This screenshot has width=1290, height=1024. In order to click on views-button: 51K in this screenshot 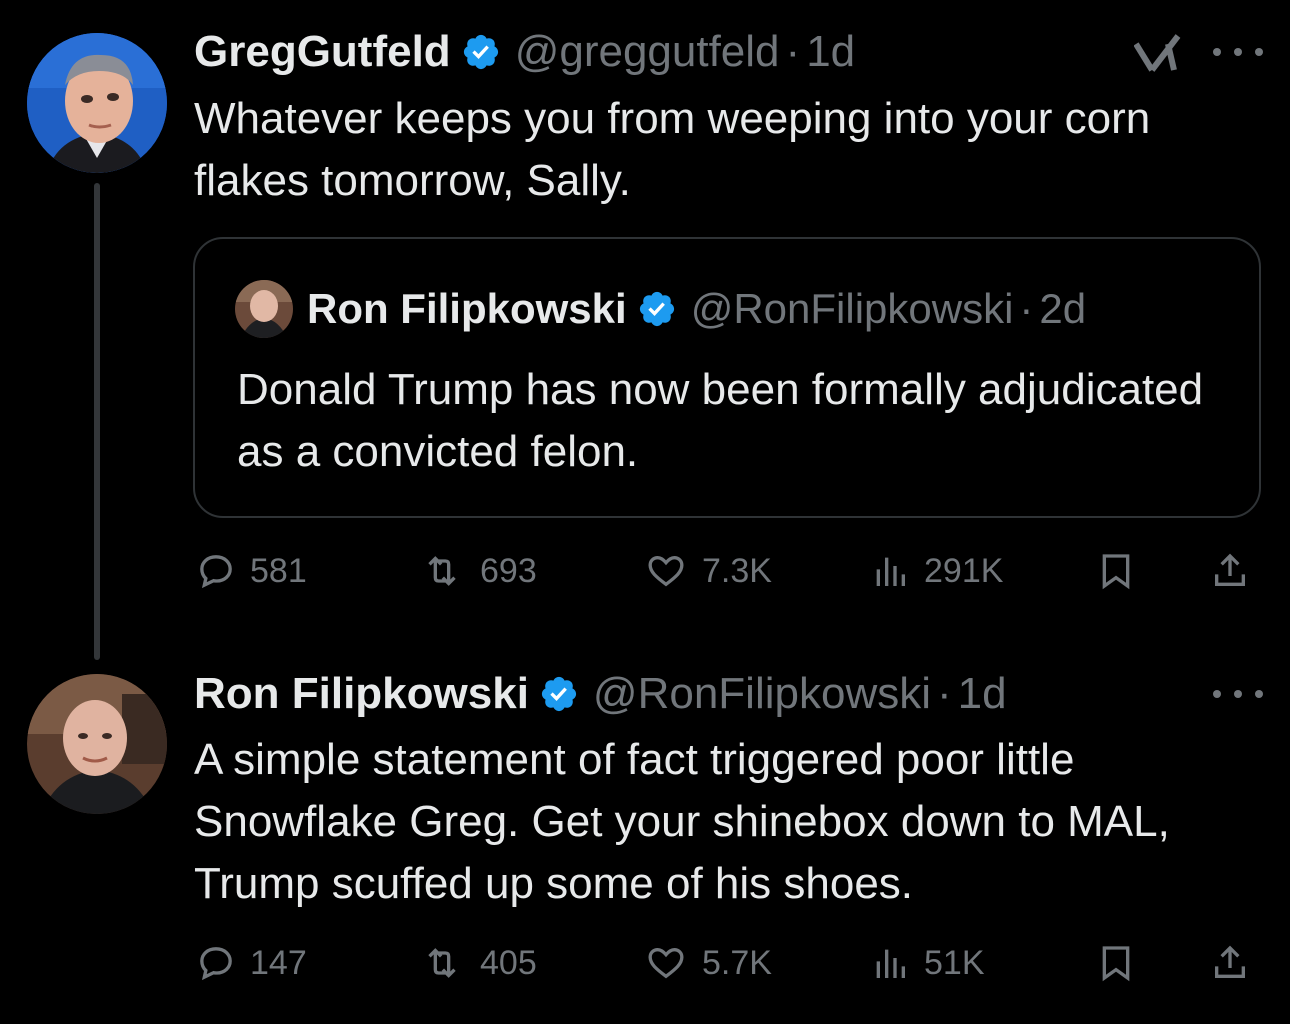, I will do `click(927, 963)`.